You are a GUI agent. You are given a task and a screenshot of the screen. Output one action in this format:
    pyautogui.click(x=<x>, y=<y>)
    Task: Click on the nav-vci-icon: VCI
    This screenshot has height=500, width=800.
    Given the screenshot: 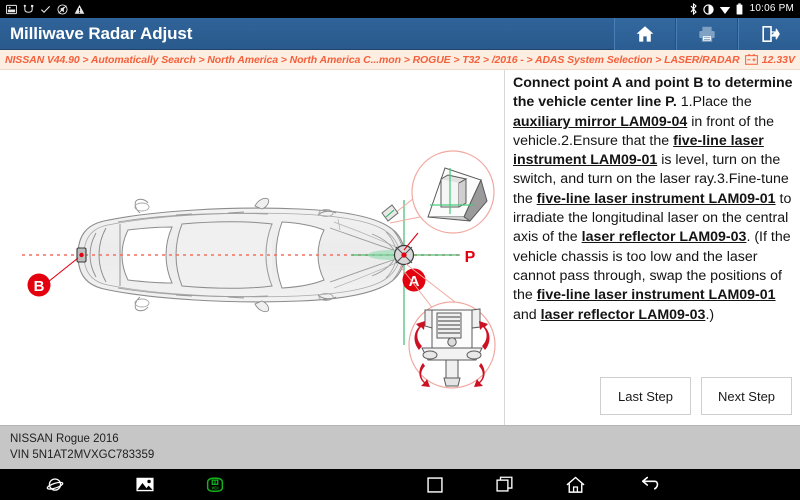 What is the action you would take?
    pyautogui.click(x=215, y=484)
    